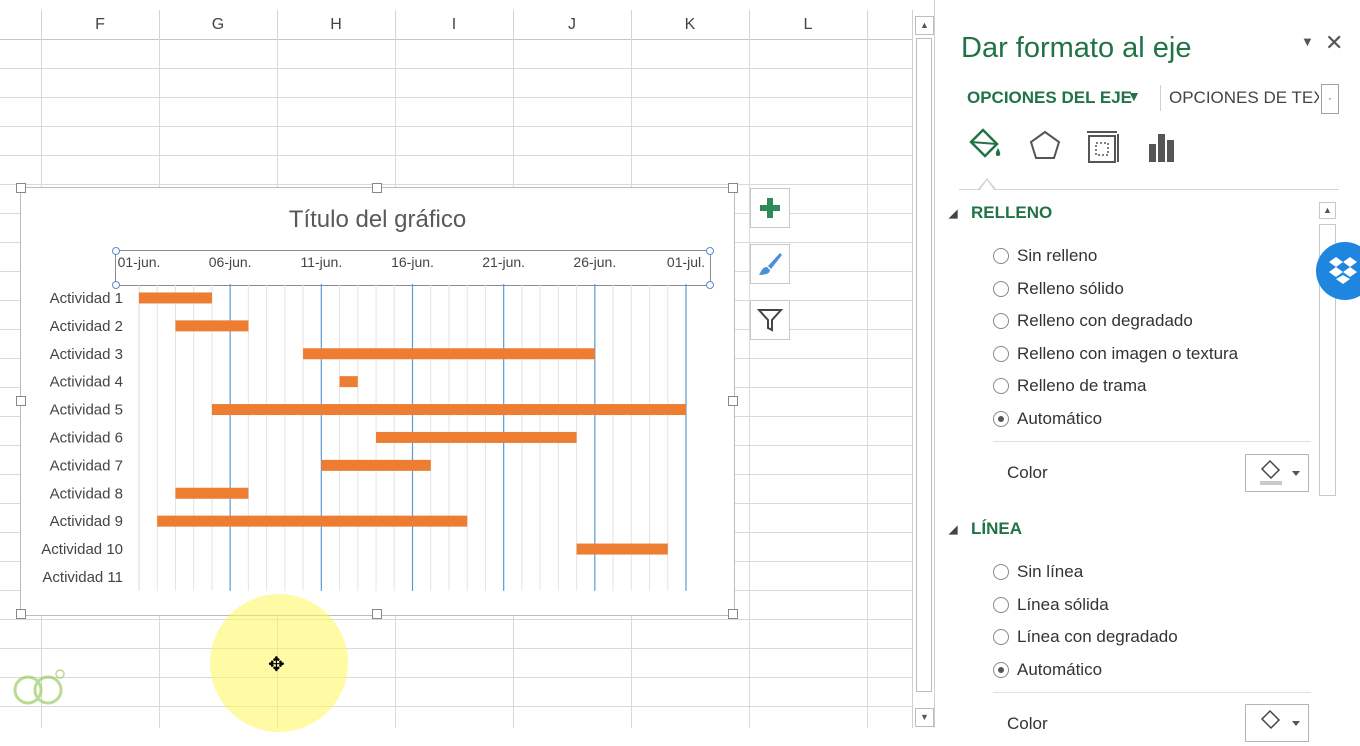 This screenshot has height=746, width=1360. I want to click on category-label: Actividad 3, so click(86, 354).